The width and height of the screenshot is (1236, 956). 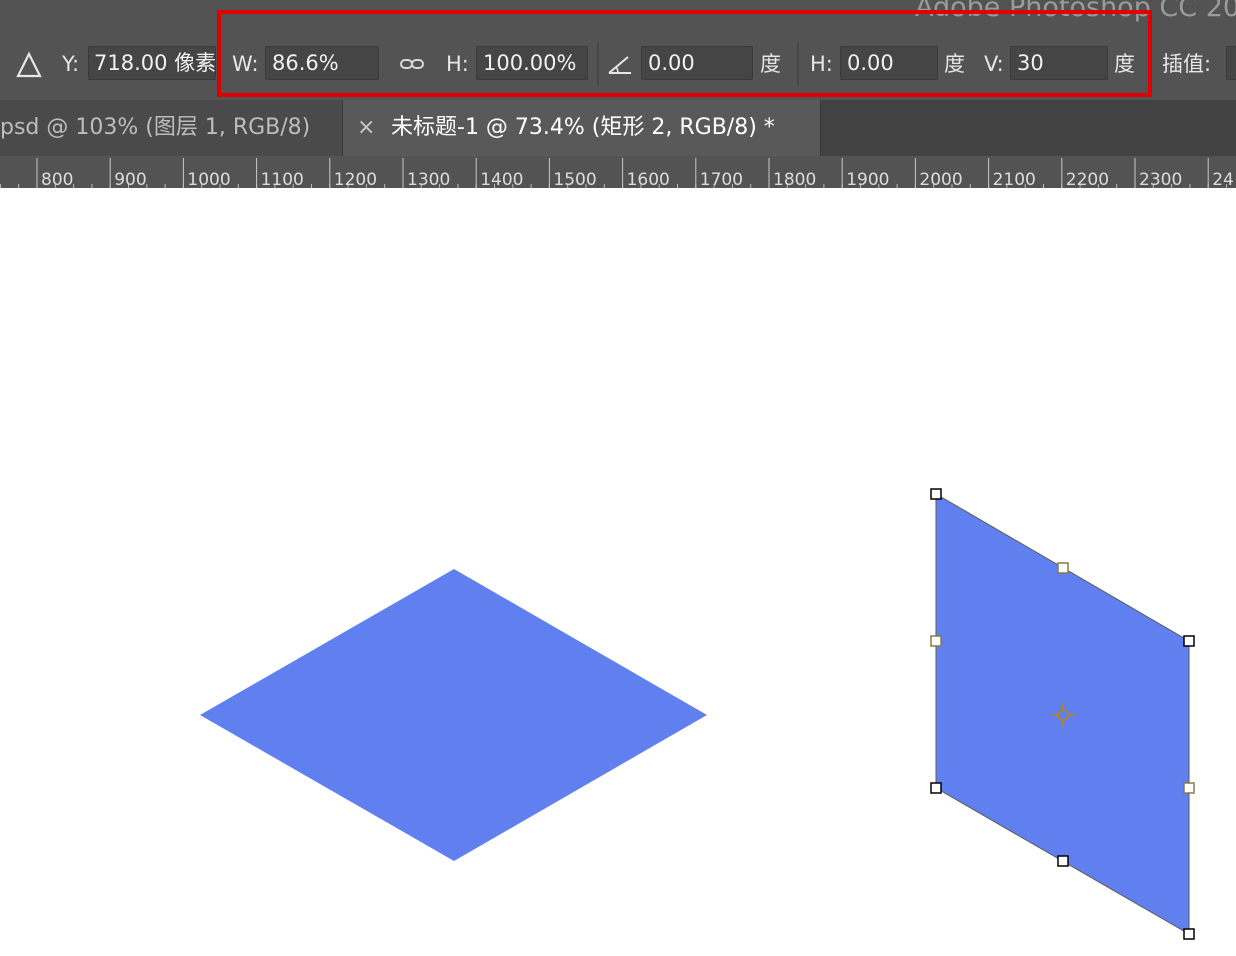 I want to click on ruler-label: 900, so click(x=130, y=179).